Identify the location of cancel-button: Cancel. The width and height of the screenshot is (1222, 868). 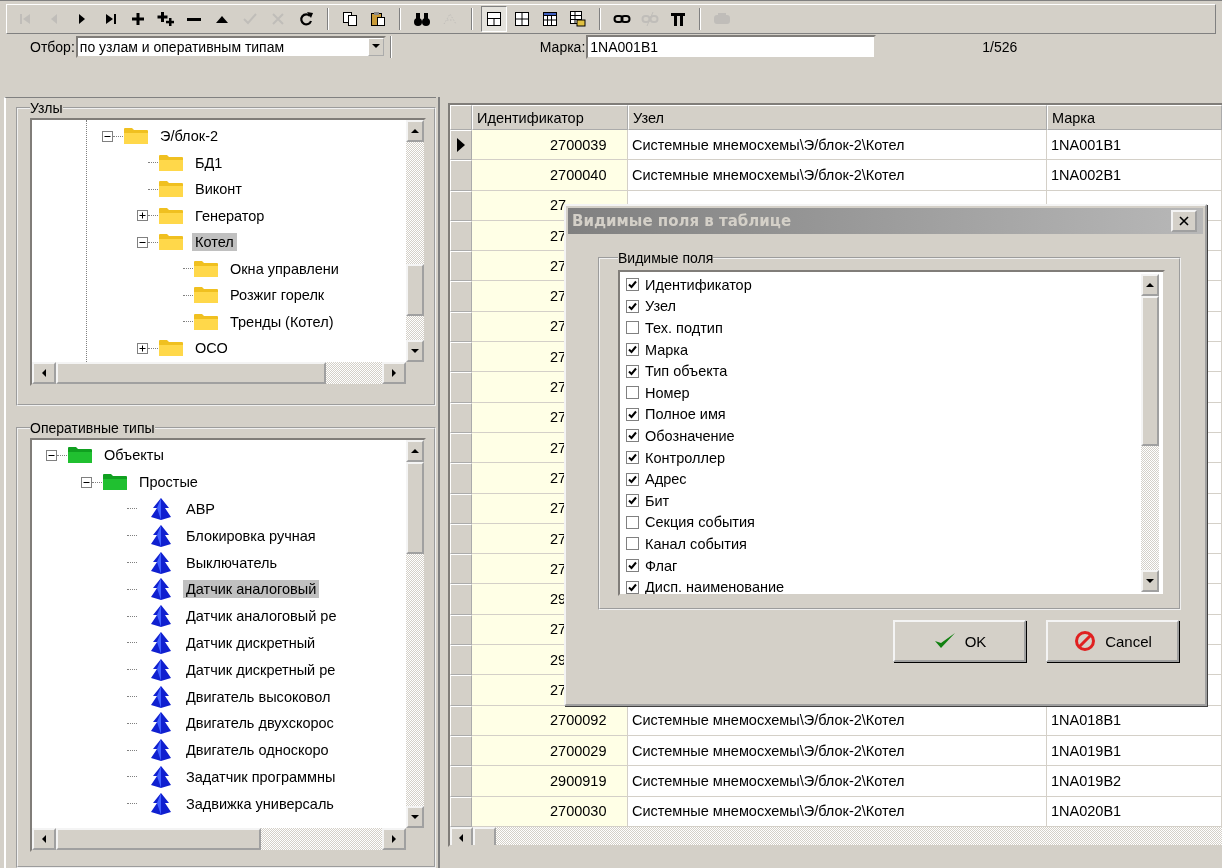
(1112, 641).